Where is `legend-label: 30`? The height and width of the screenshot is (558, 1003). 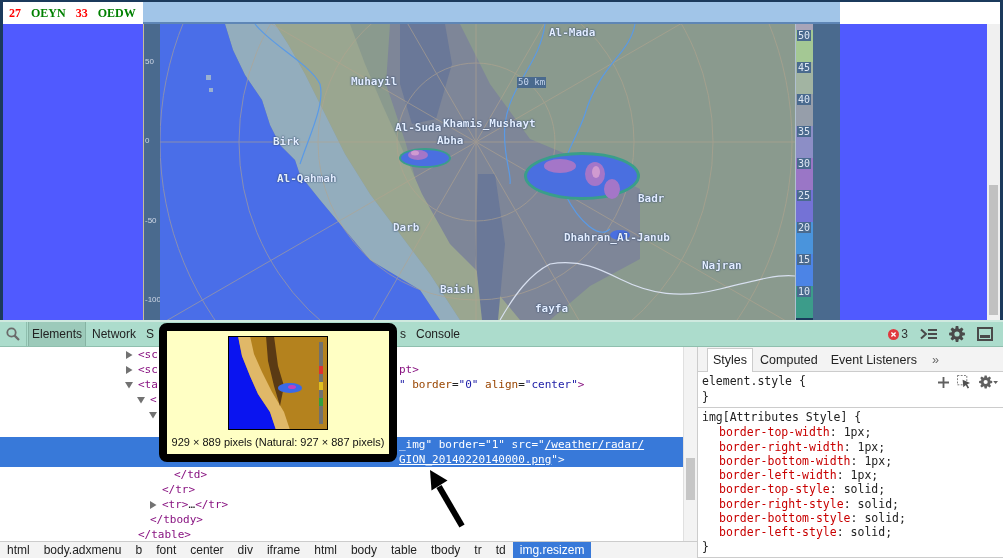
legend-label: 30 is located at coordinates (804, 163).